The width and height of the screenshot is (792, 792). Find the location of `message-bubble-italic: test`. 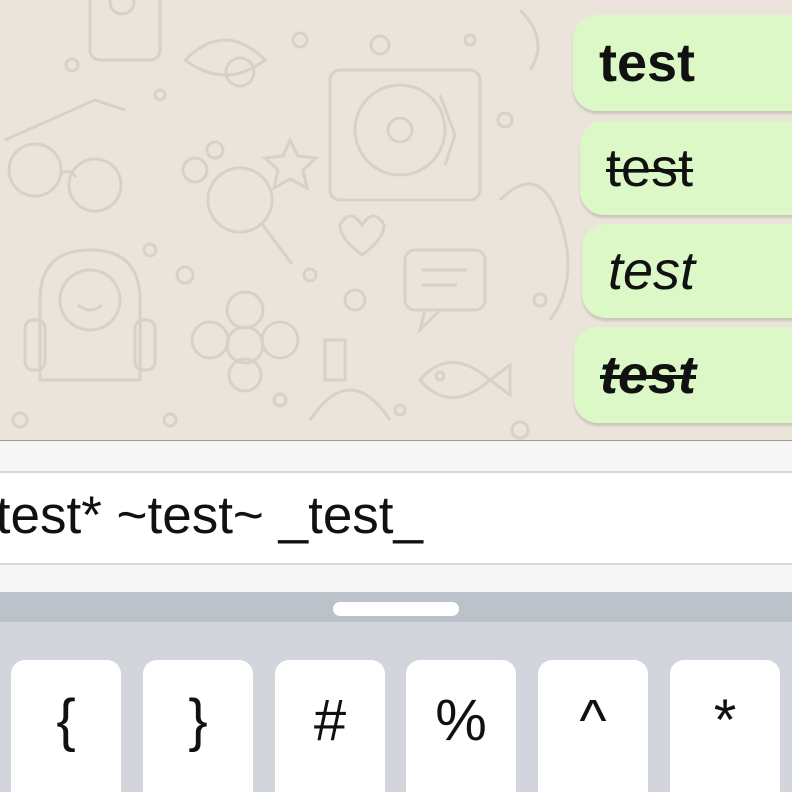

message-bubble-italic: test is located at coordinates (687, 271).